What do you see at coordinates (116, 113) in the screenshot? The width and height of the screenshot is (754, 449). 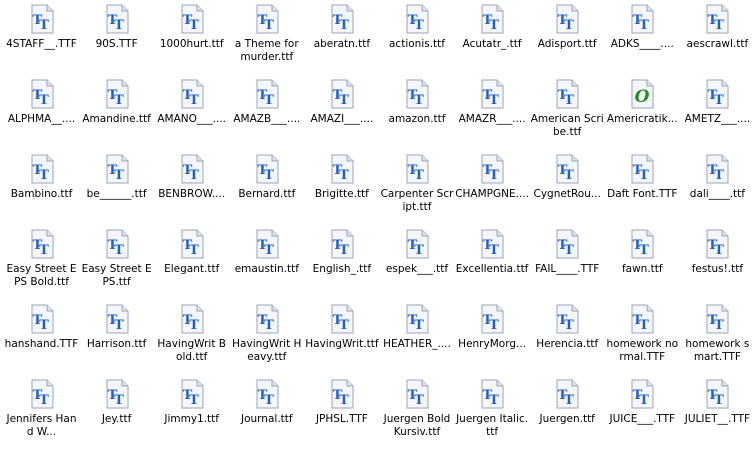 I see `font-file-item: T T Amandine.ttf` at bounding box center [116, 113].